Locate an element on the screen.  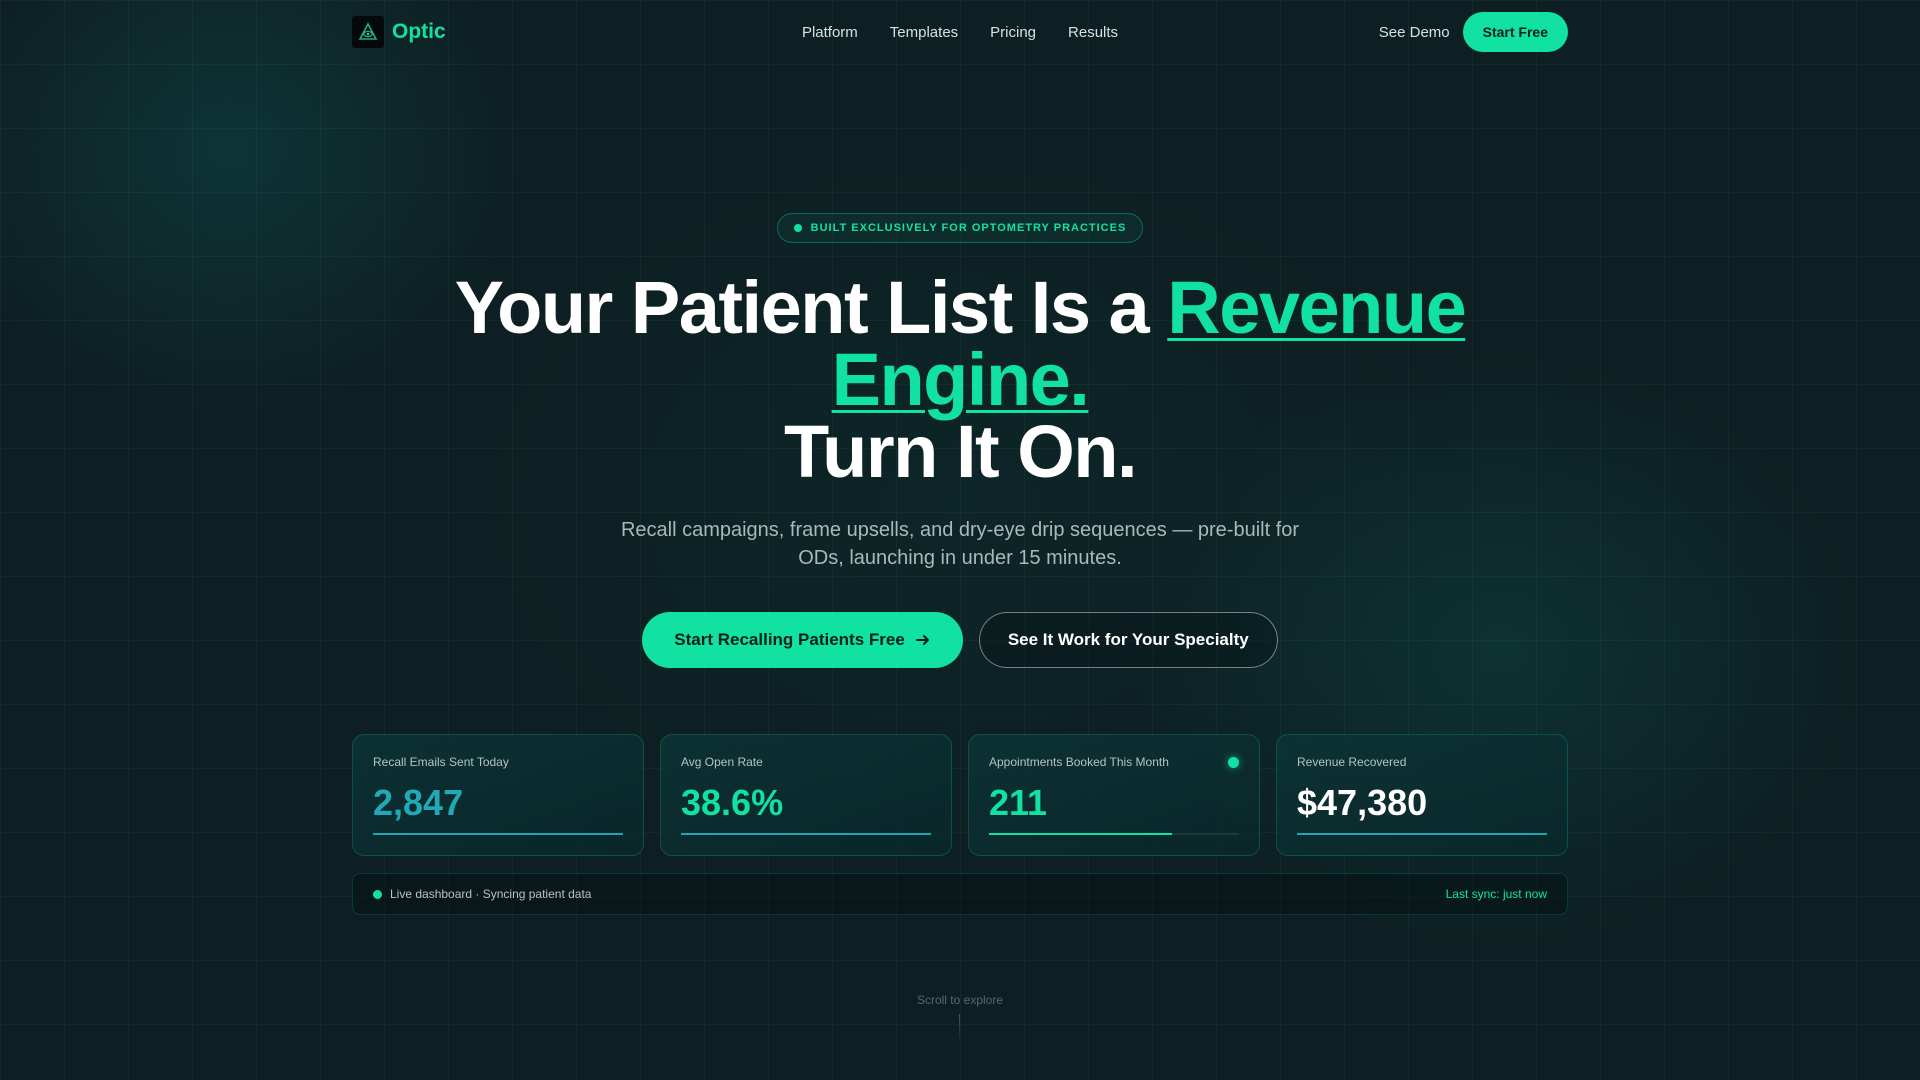
scroll-hint: Scroll to explore is located at coordinates (960, 1000).